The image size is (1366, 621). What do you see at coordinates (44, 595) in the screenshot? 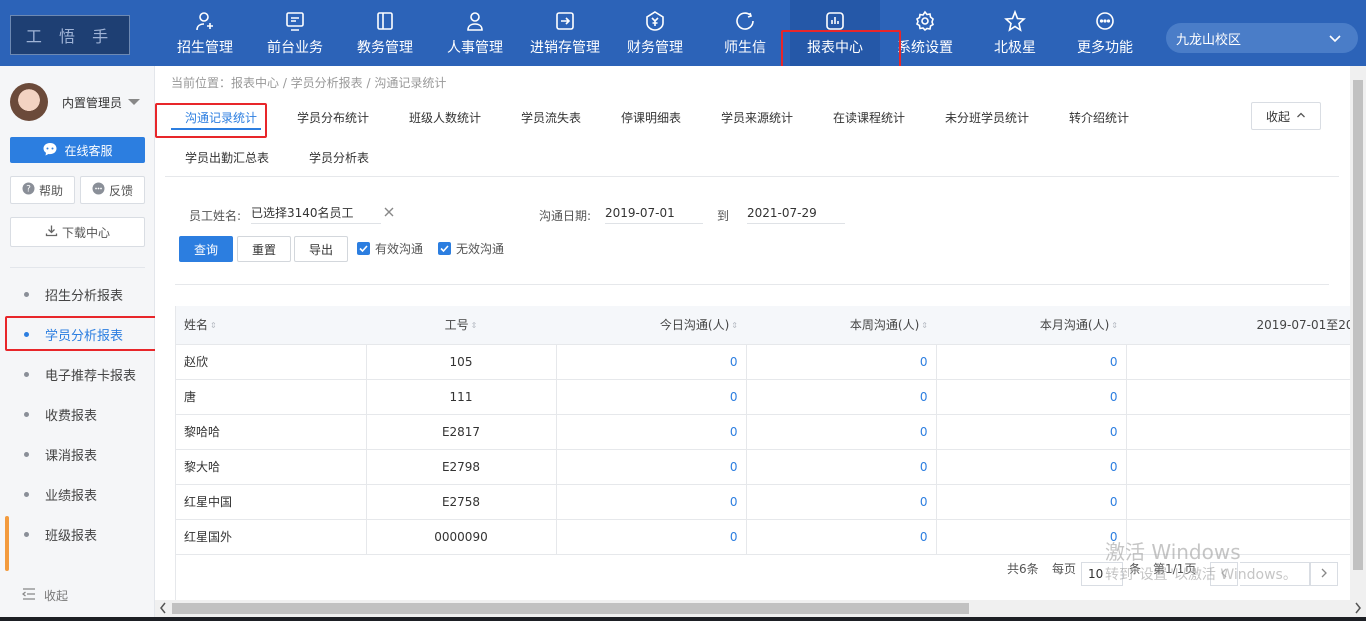
I see `sidebar-collapse-button: 收起` at bounding box center [44, 595].